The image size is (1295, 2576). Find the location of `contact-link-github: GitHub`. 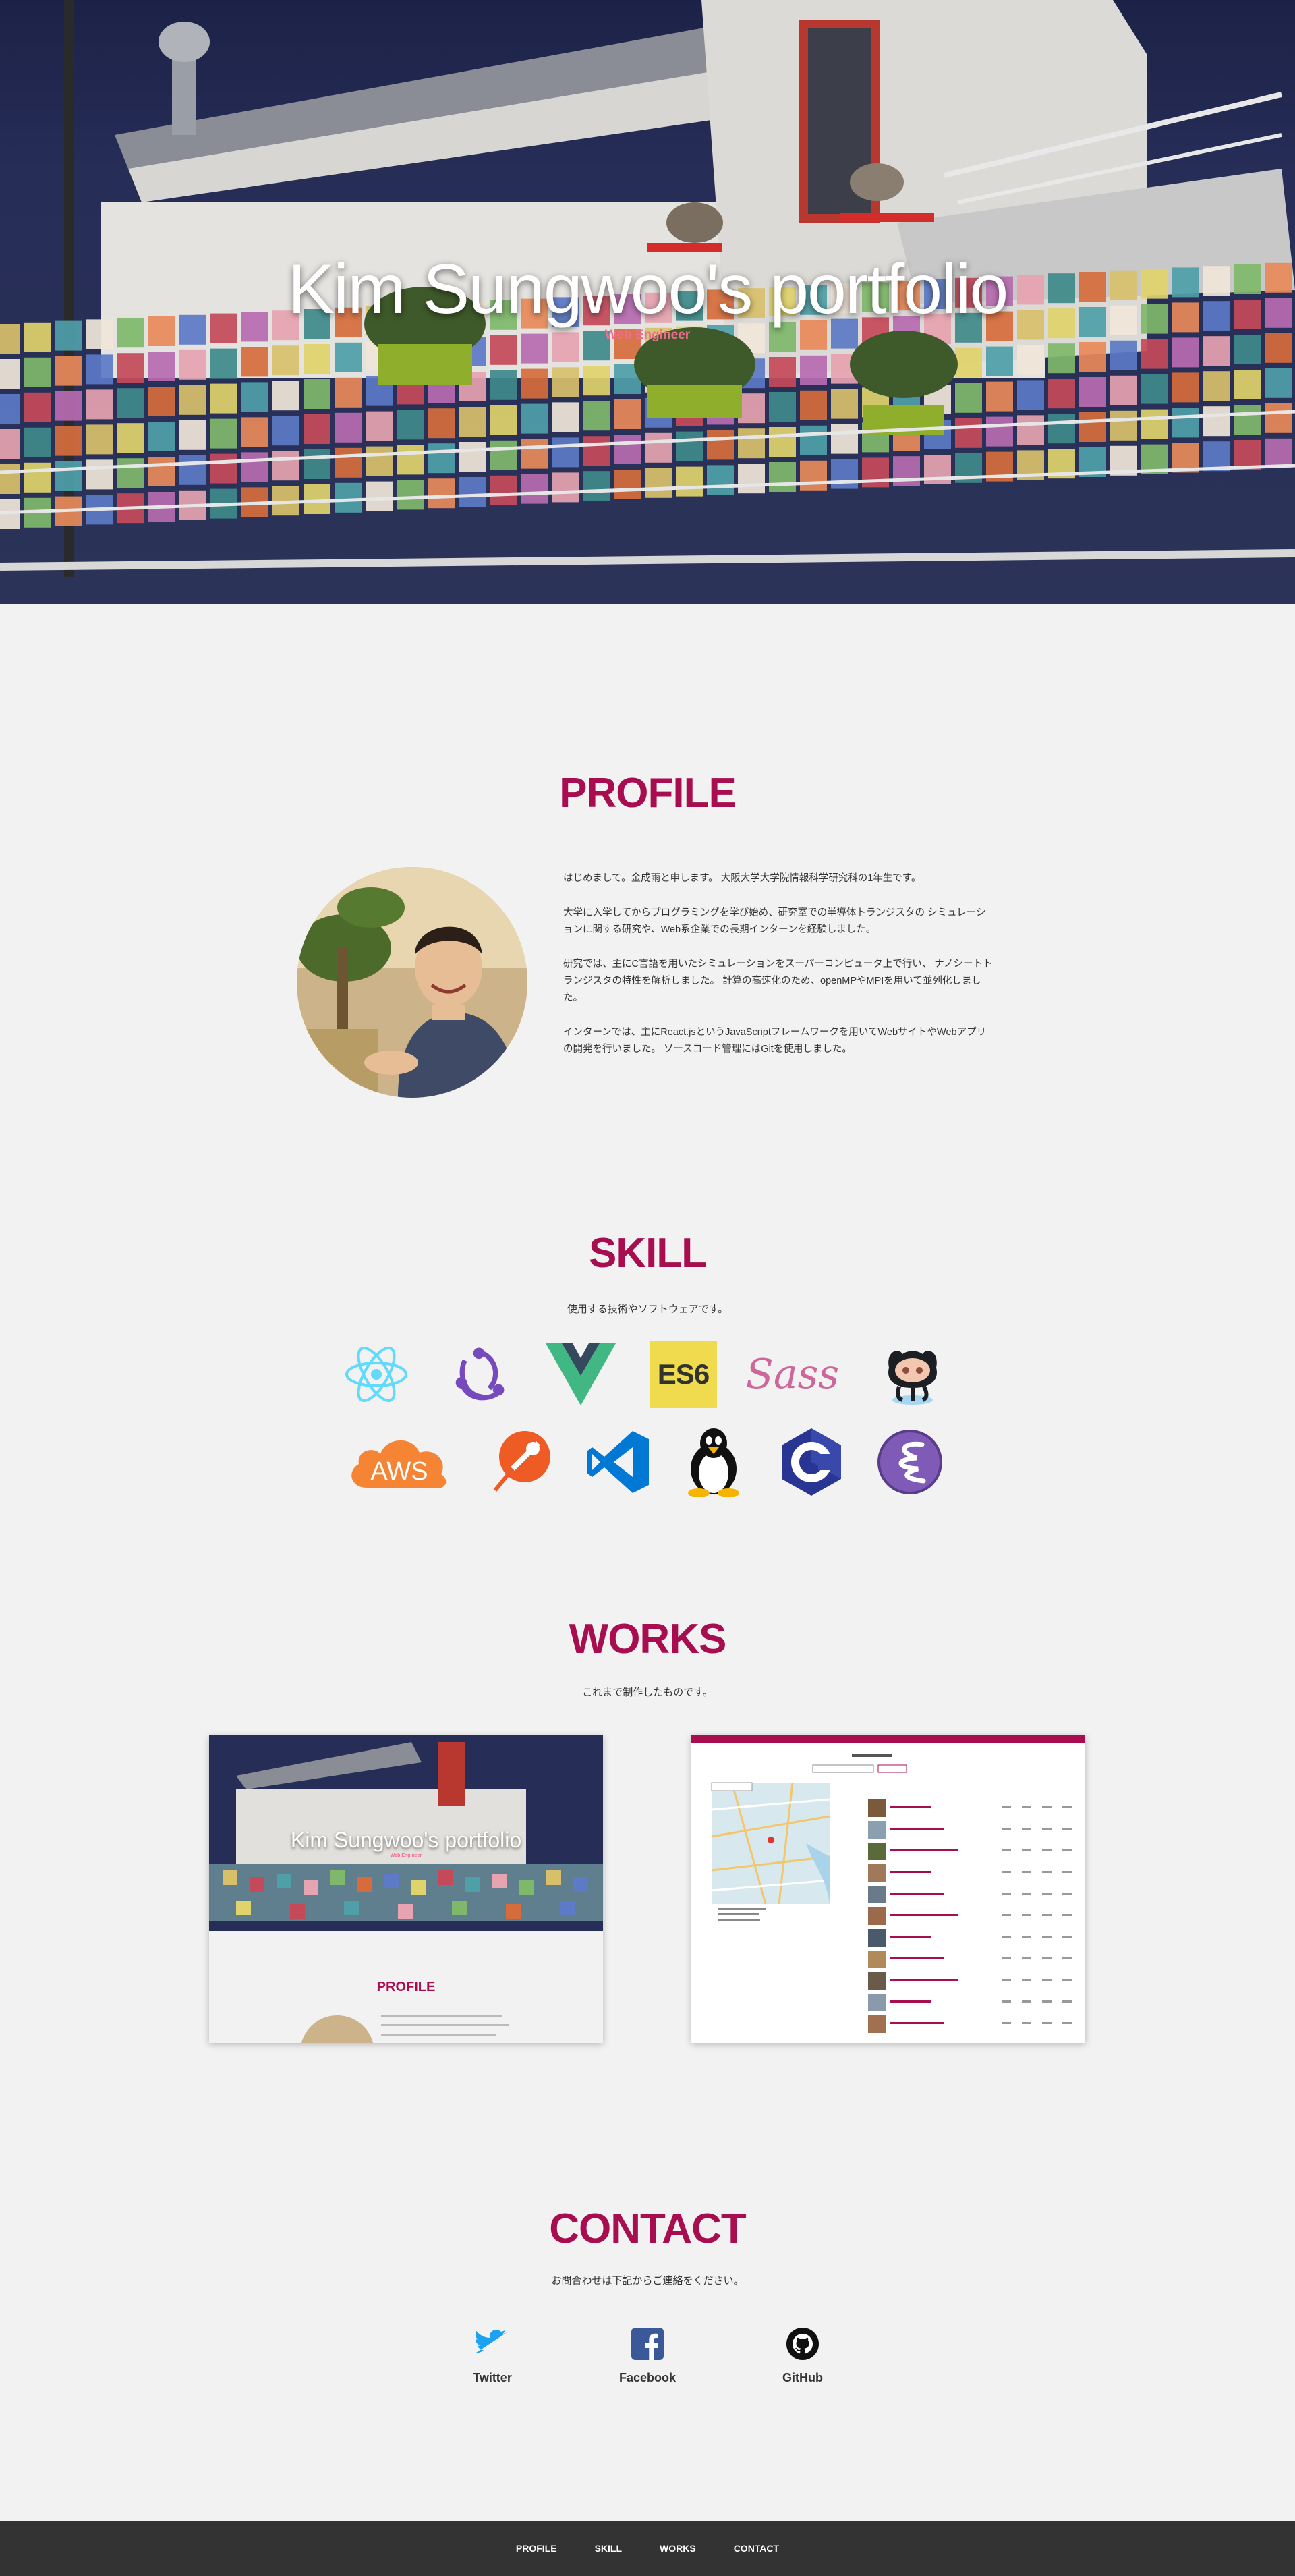

contact-link-github: GitHub is located at coordinates (803, 2355).